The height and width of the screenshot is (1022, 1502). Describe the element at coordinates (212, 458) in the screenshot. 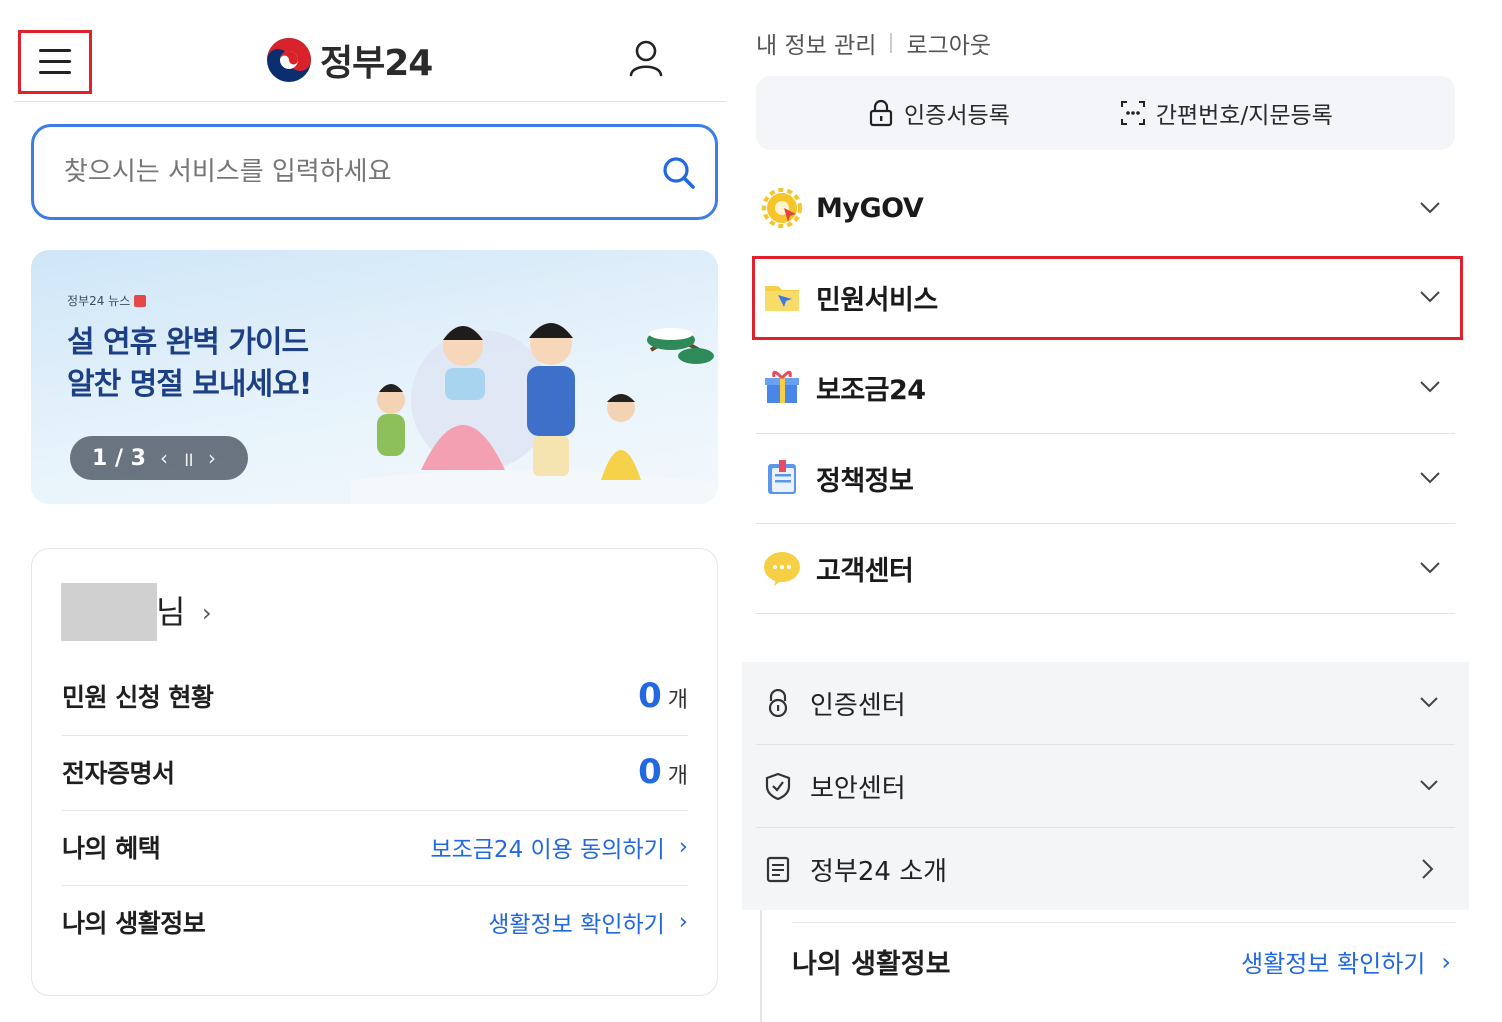

I see `next-slide-icon: ›` at that location.